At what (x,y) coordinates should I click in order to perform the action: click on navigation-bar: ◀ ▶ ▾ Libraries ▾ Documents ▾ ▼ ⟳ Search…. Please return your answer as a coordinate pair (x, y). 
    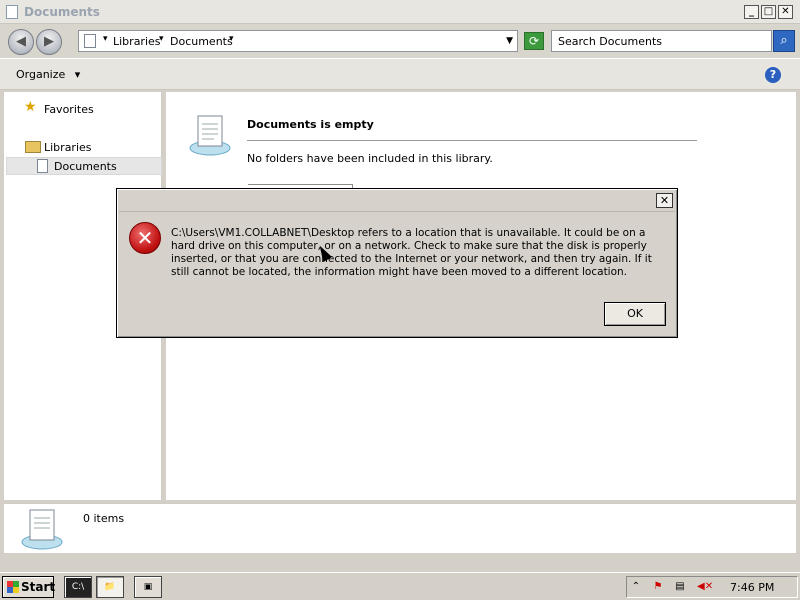
    Looking at the image, I should click on (400, 41).